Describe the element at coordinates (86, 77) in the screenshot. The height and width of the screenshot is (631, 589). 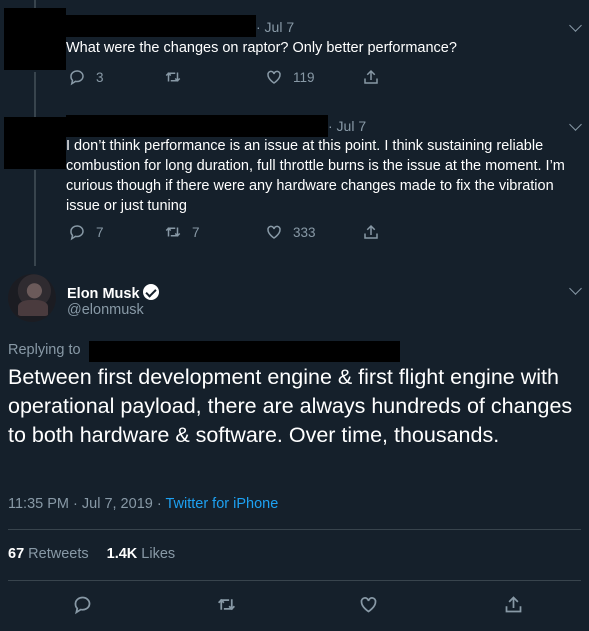
I see `reply-button: 3` at that location.